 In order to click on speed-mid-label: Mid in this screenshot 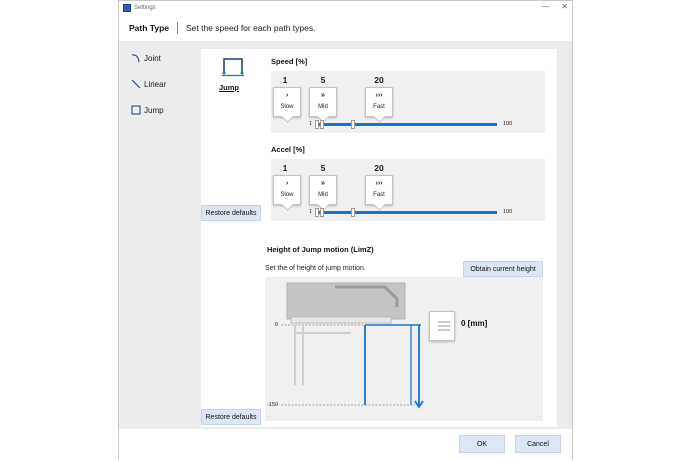, I will do `click(323, 107)`.